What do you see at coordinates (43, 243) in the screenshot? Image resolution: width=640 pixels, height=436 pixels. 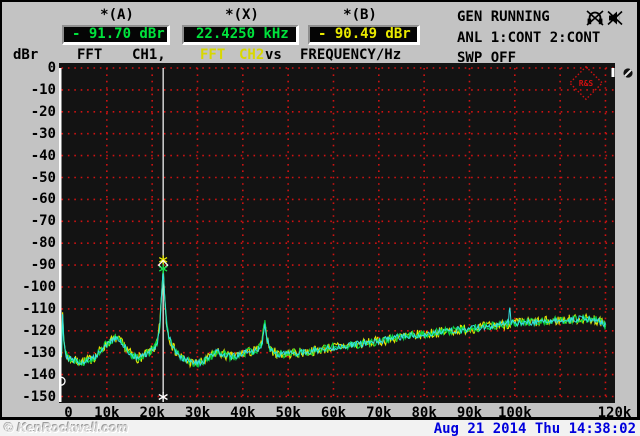 I see `y-tick-label: -80` at bounding box center [43, 243].